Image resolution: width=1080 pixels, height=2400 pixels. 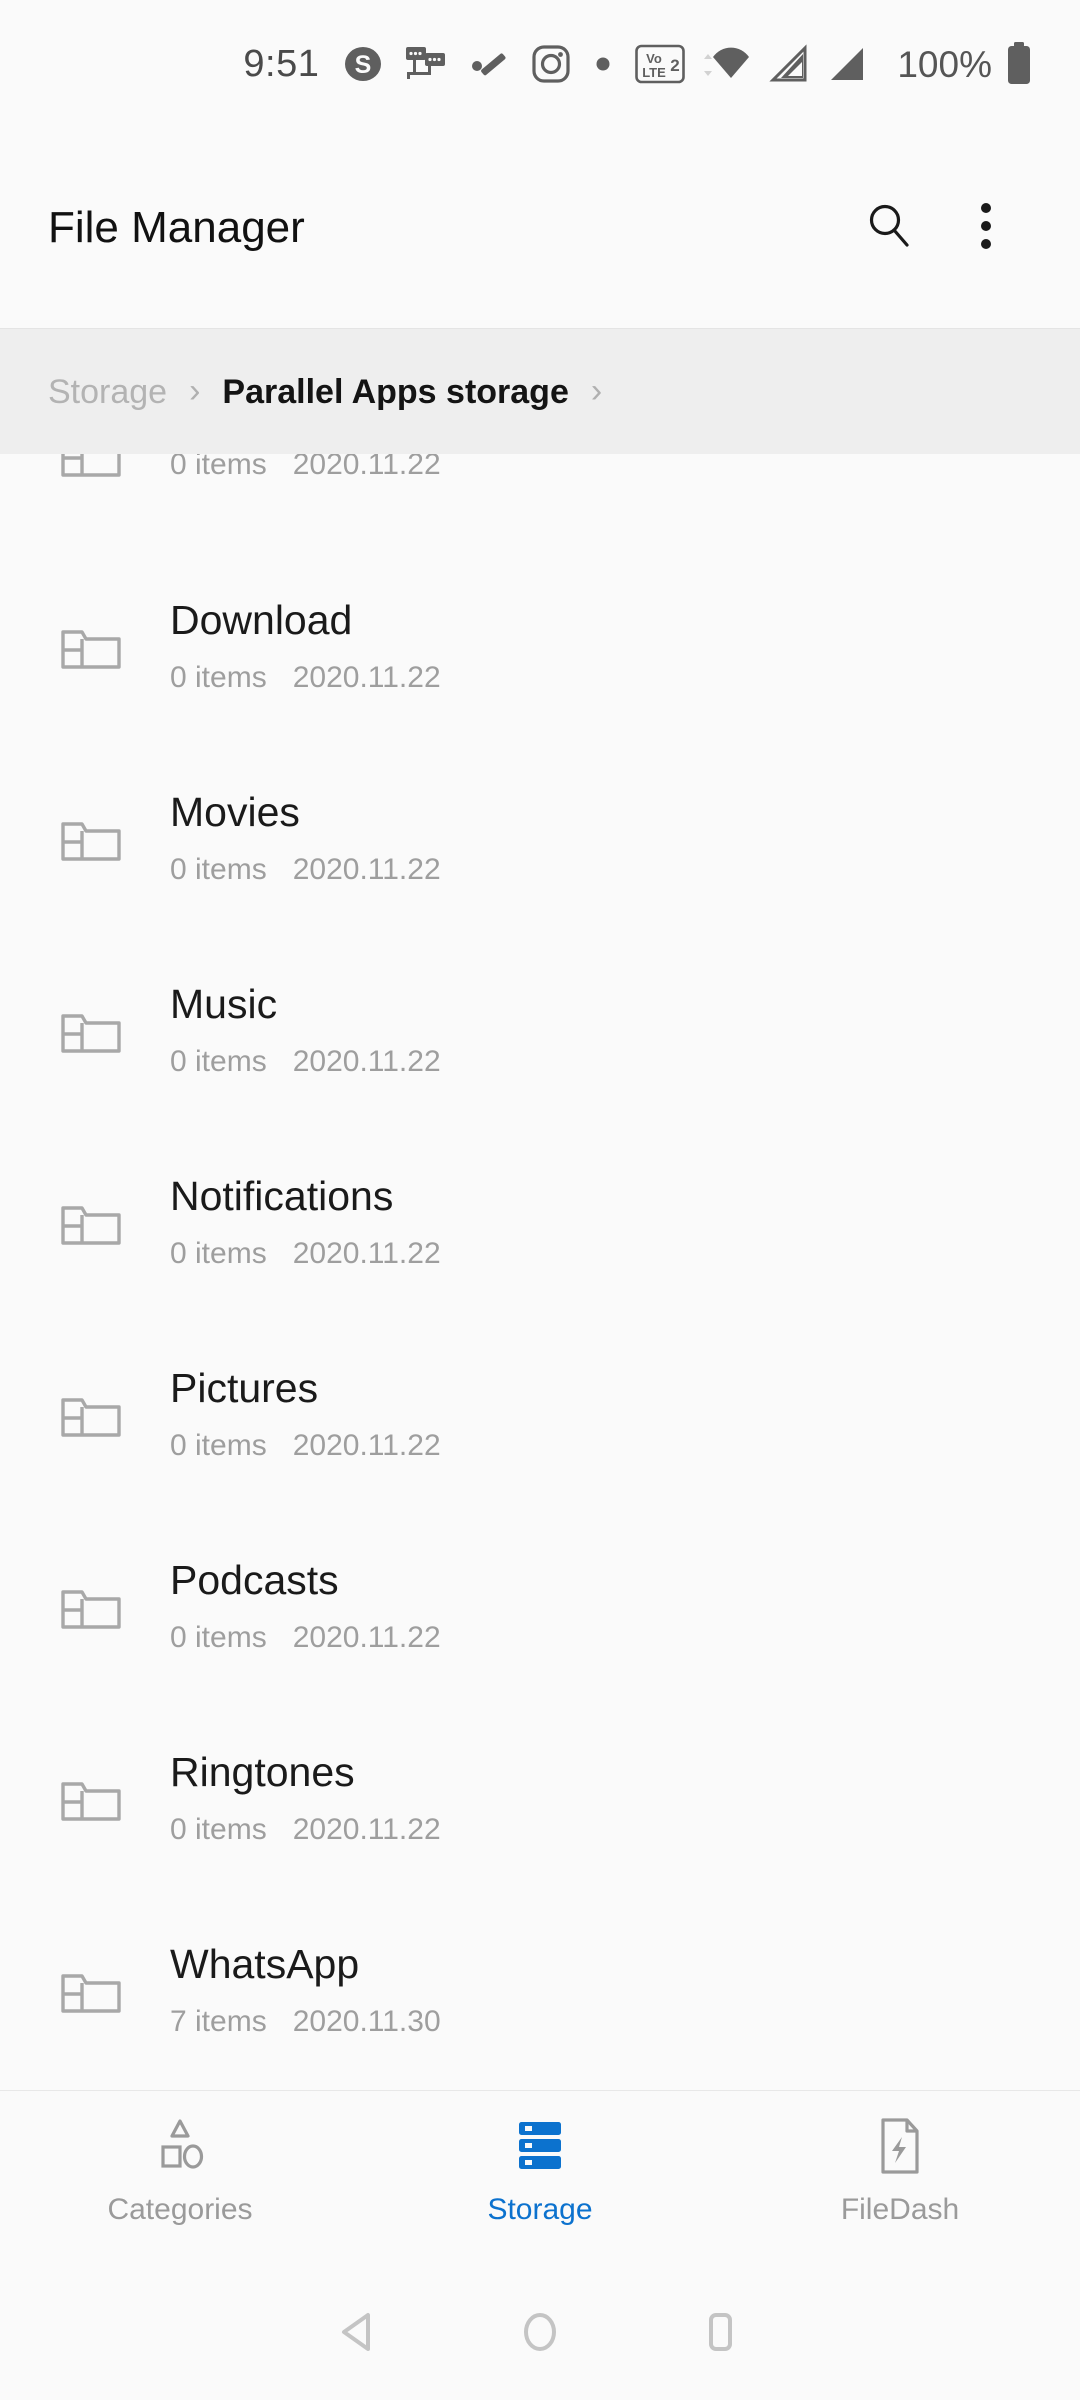 I want to click on volte2-icon: Vo LTE 2, so click(x=660, y=64).